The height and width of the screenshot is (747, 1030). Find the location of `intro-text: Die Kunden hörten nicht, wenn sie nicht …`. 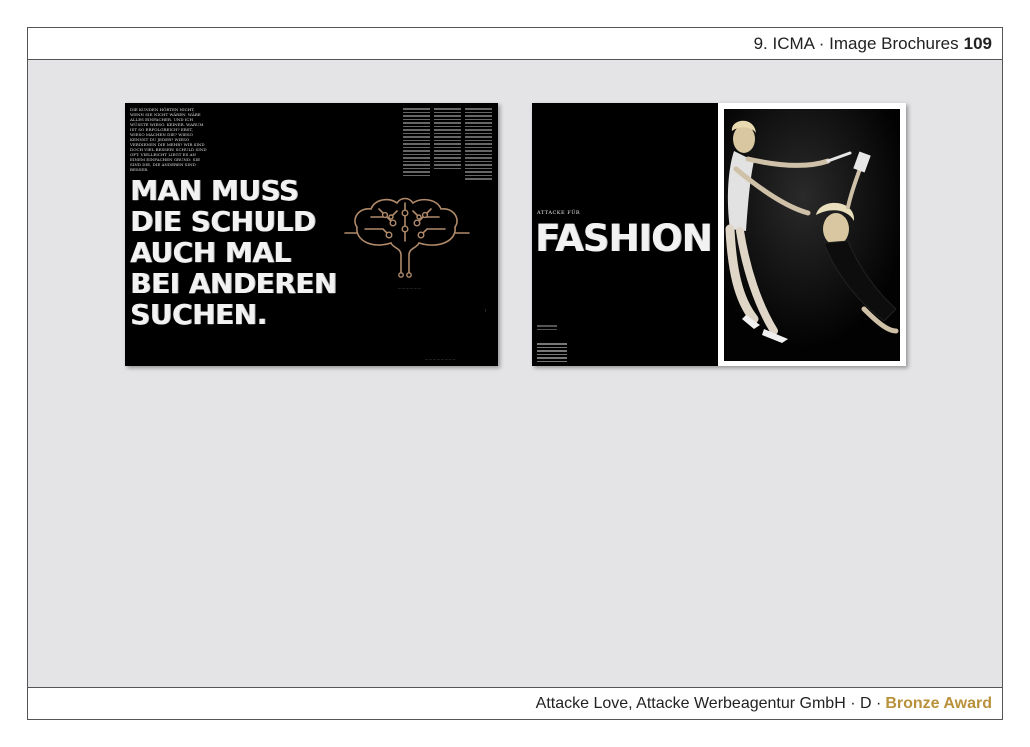

intro-text: Die Kunden hörten nicht, wenn sie nicht … is located at coordinates (168, 139).